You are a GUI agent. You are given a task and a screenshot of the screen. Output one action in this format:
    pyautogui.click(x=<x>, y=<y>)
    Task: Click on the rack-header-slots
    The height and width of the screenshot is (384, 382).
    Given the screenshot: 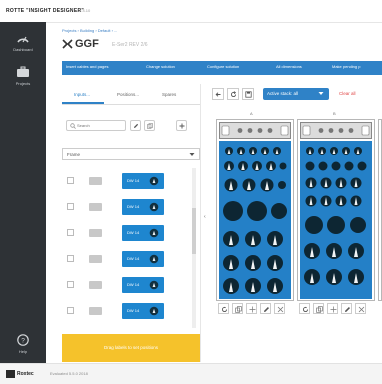 What is the action you would take?
    pyautogui.click(x=255, y=130)
    